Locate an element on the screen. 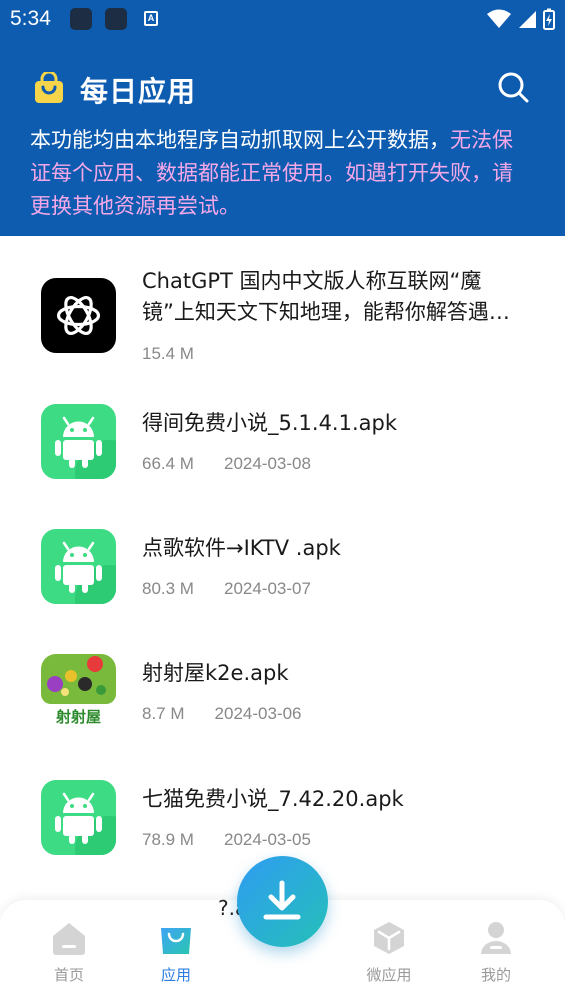 The height and width of the screenshot is (1004, 565). cube-icon is located at coordinates (389, 938).